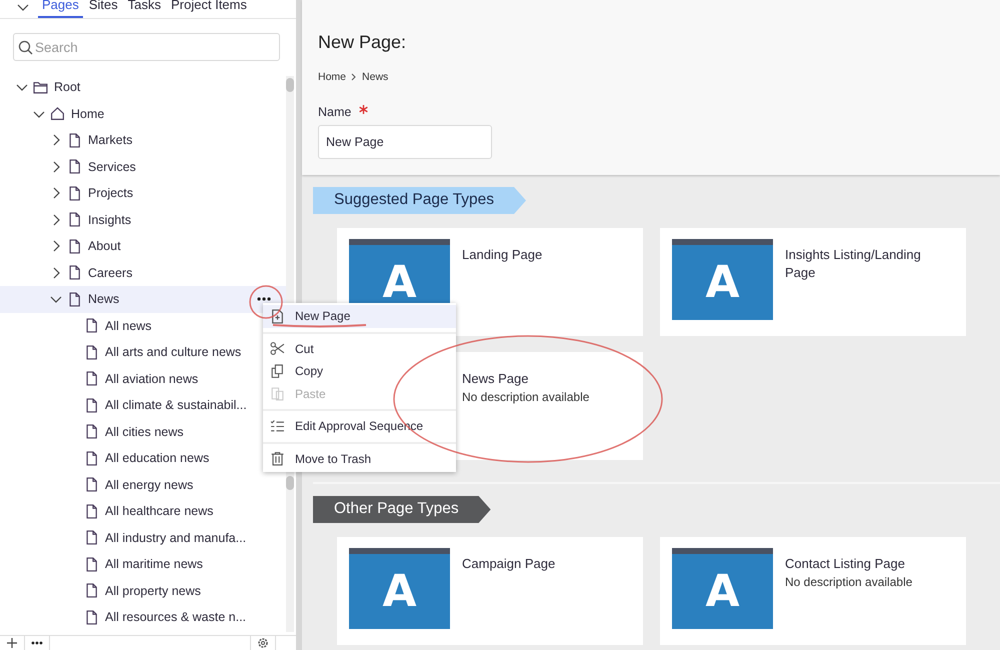 The width and height of the screenshot is (1000, 650). What do you see at coordinates (496, 379) in the screenshot?
I see `card-title: News Page` at bounding box center [496, 379].